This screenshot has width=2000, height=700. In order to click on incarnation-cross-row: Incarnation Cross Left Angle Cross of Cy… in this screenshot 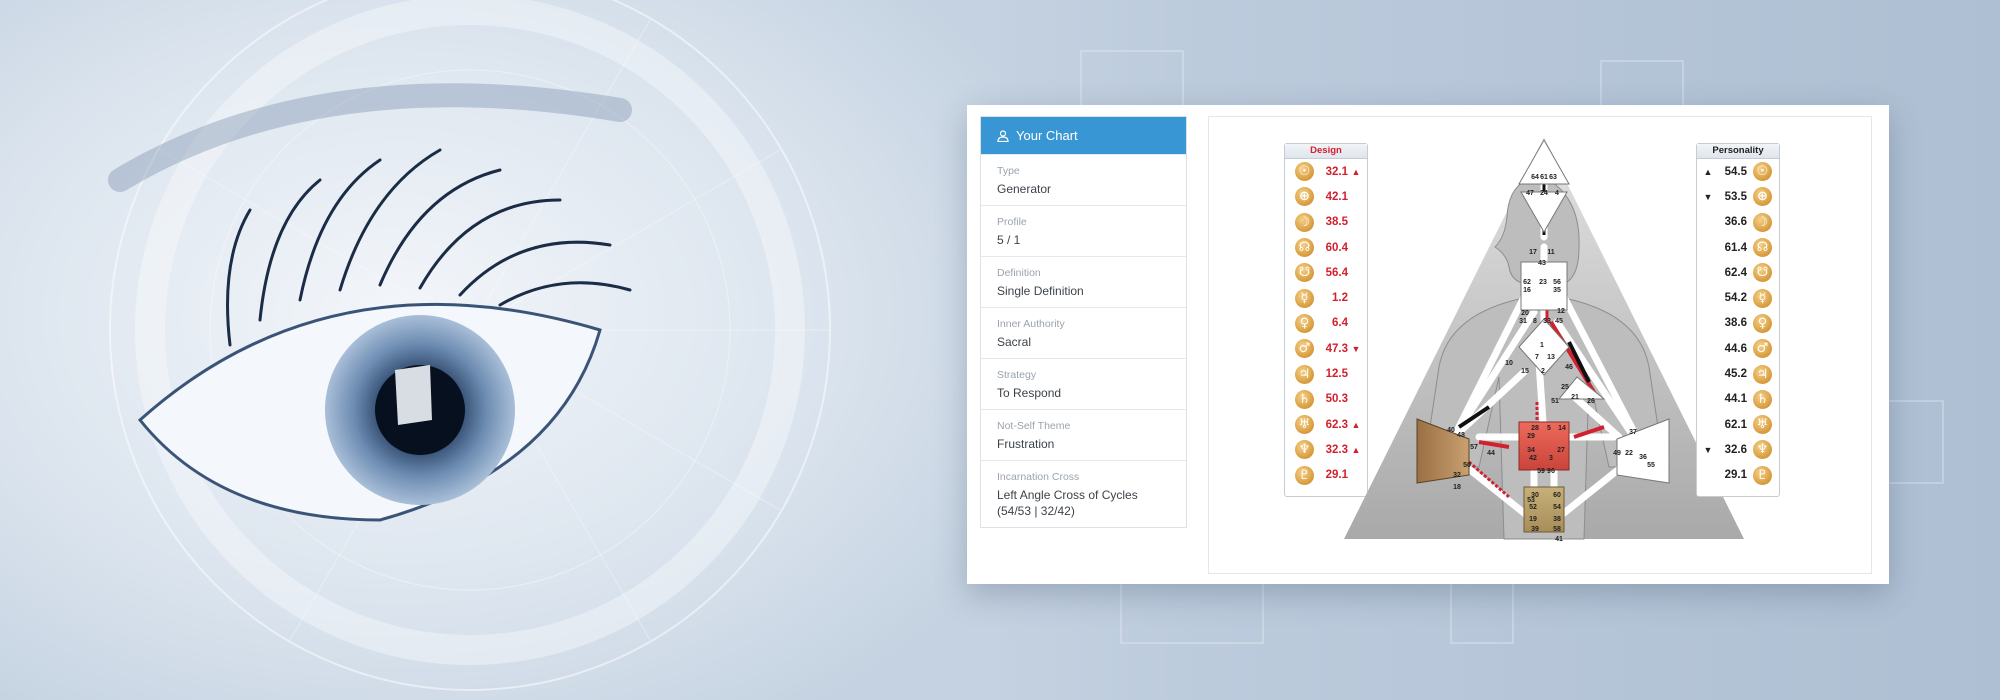, I will do `click(1083, 494)`.